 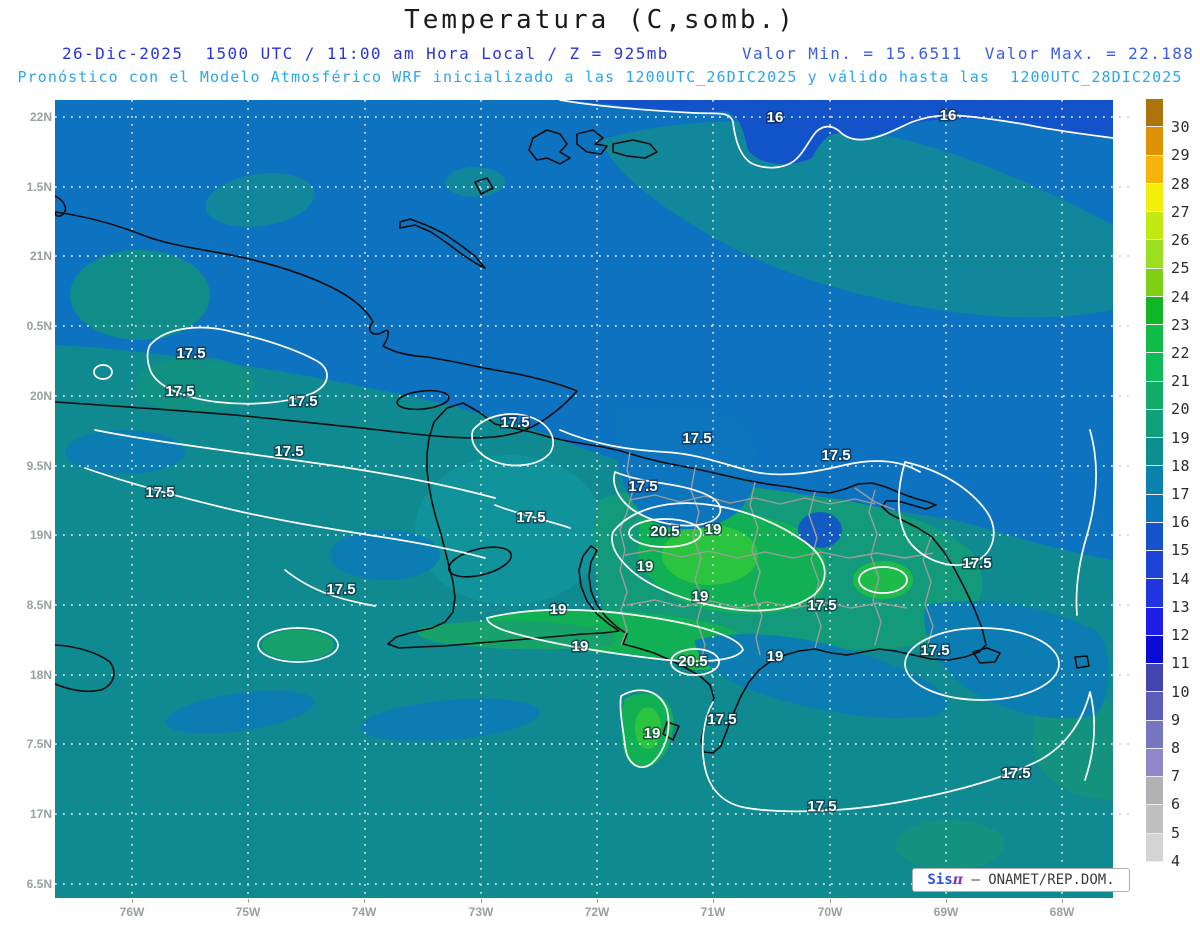 I want to click on colorbar-label: 6, so click(x=1176, y=804).